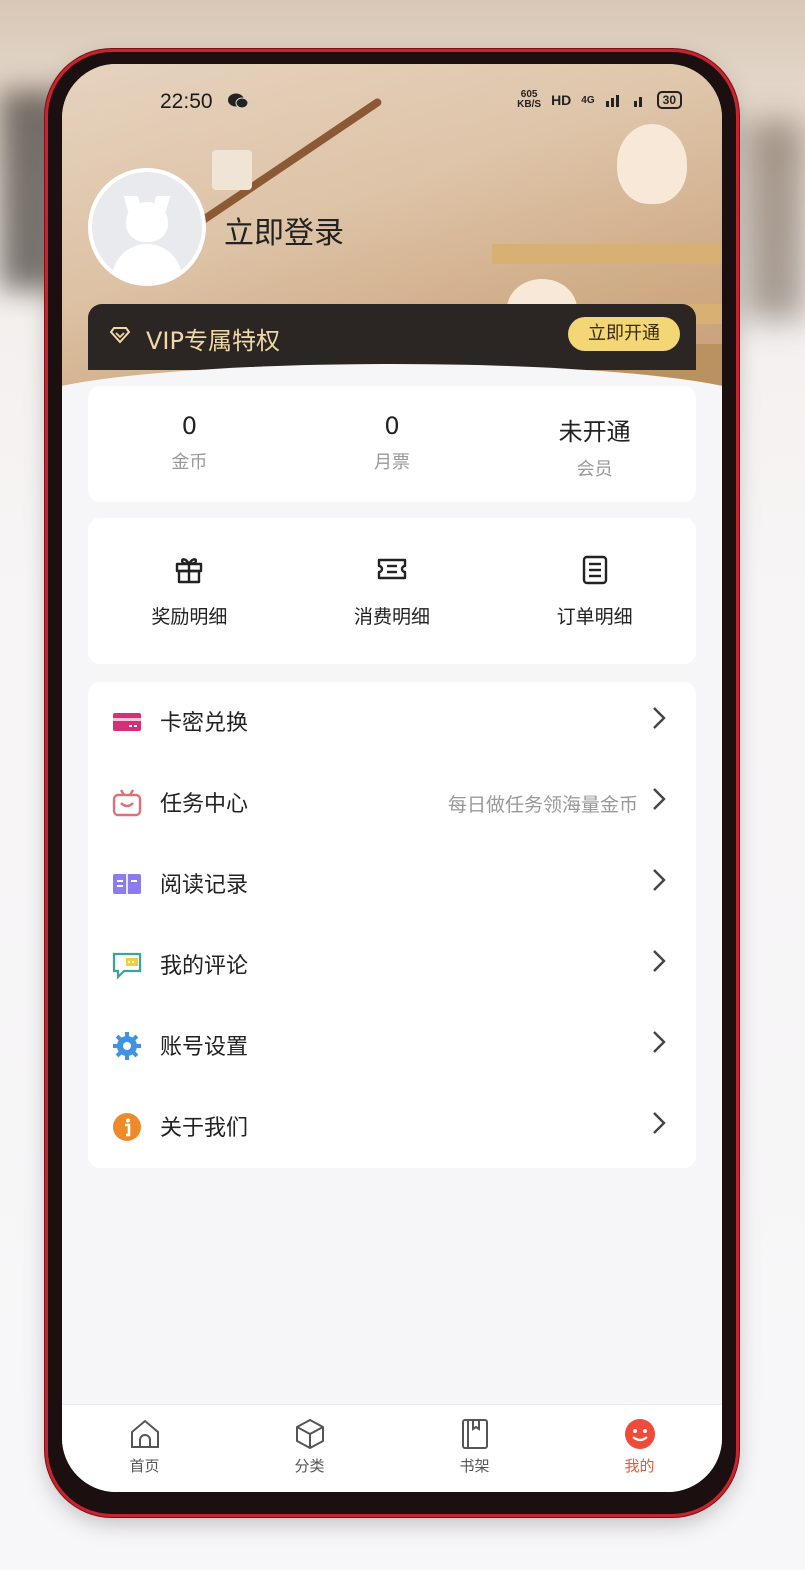 This screenshot has height=1570, width=805. Describe the element at coordinates (392, 102) in the screenshot. I see `status-bar: 22:50 605 KB/S HD 4G 30` at that location.